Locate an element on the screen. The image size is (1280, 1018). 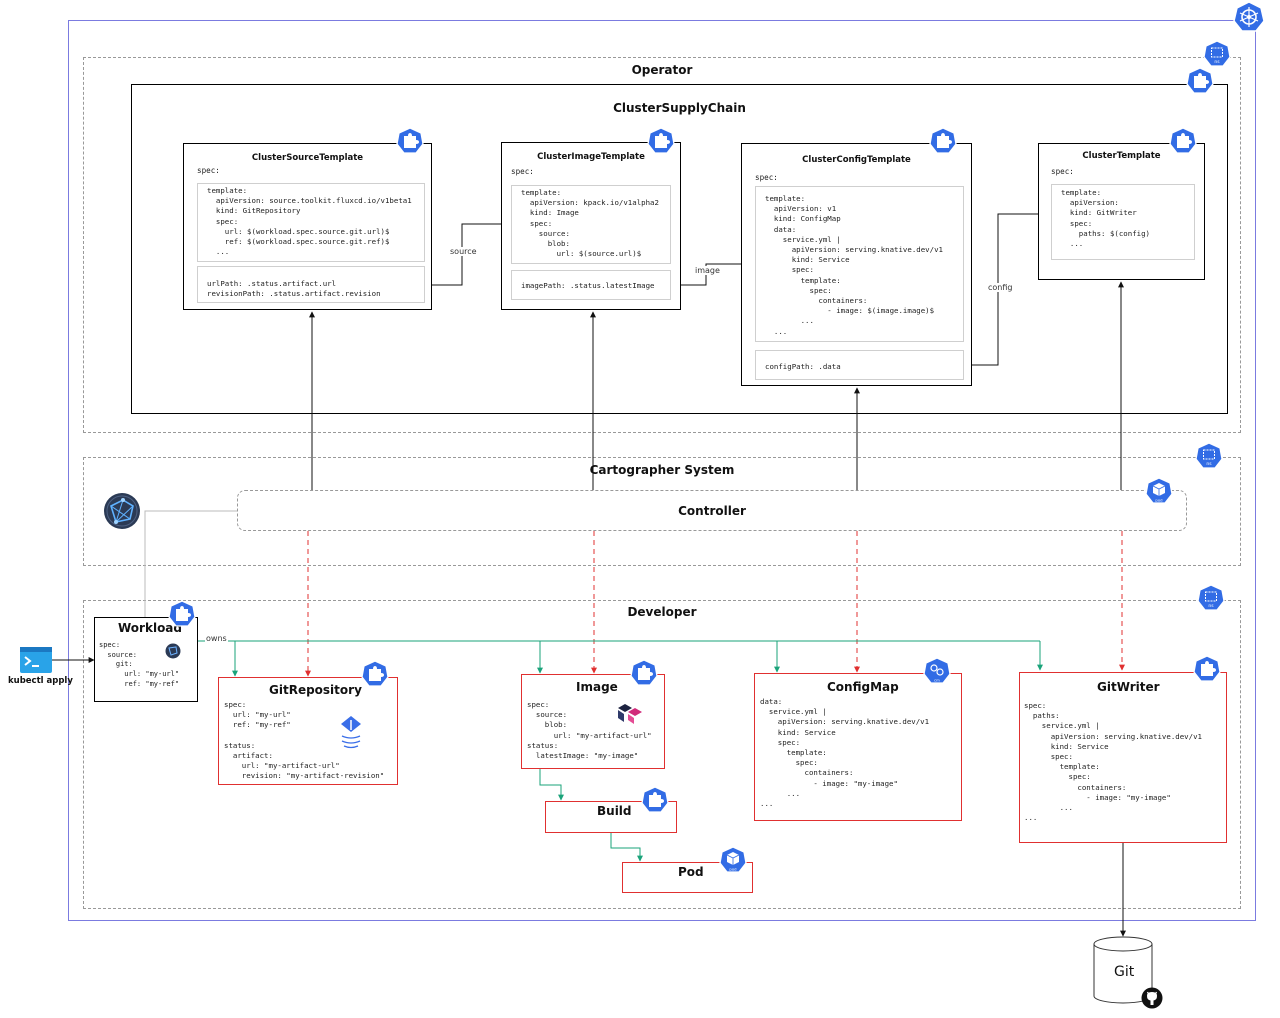
cartographer-mini-icon is located at coordinates (173, 651).